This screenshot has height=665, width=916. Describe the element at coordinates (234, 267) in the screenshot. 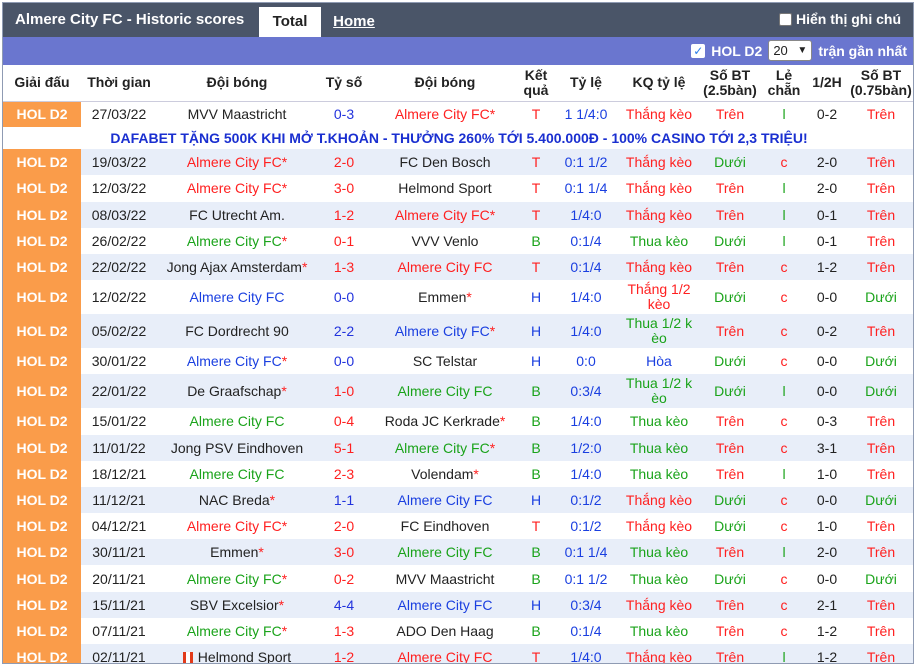

I see `home-team-name: Jong Ajax Amsterdam` at that location.